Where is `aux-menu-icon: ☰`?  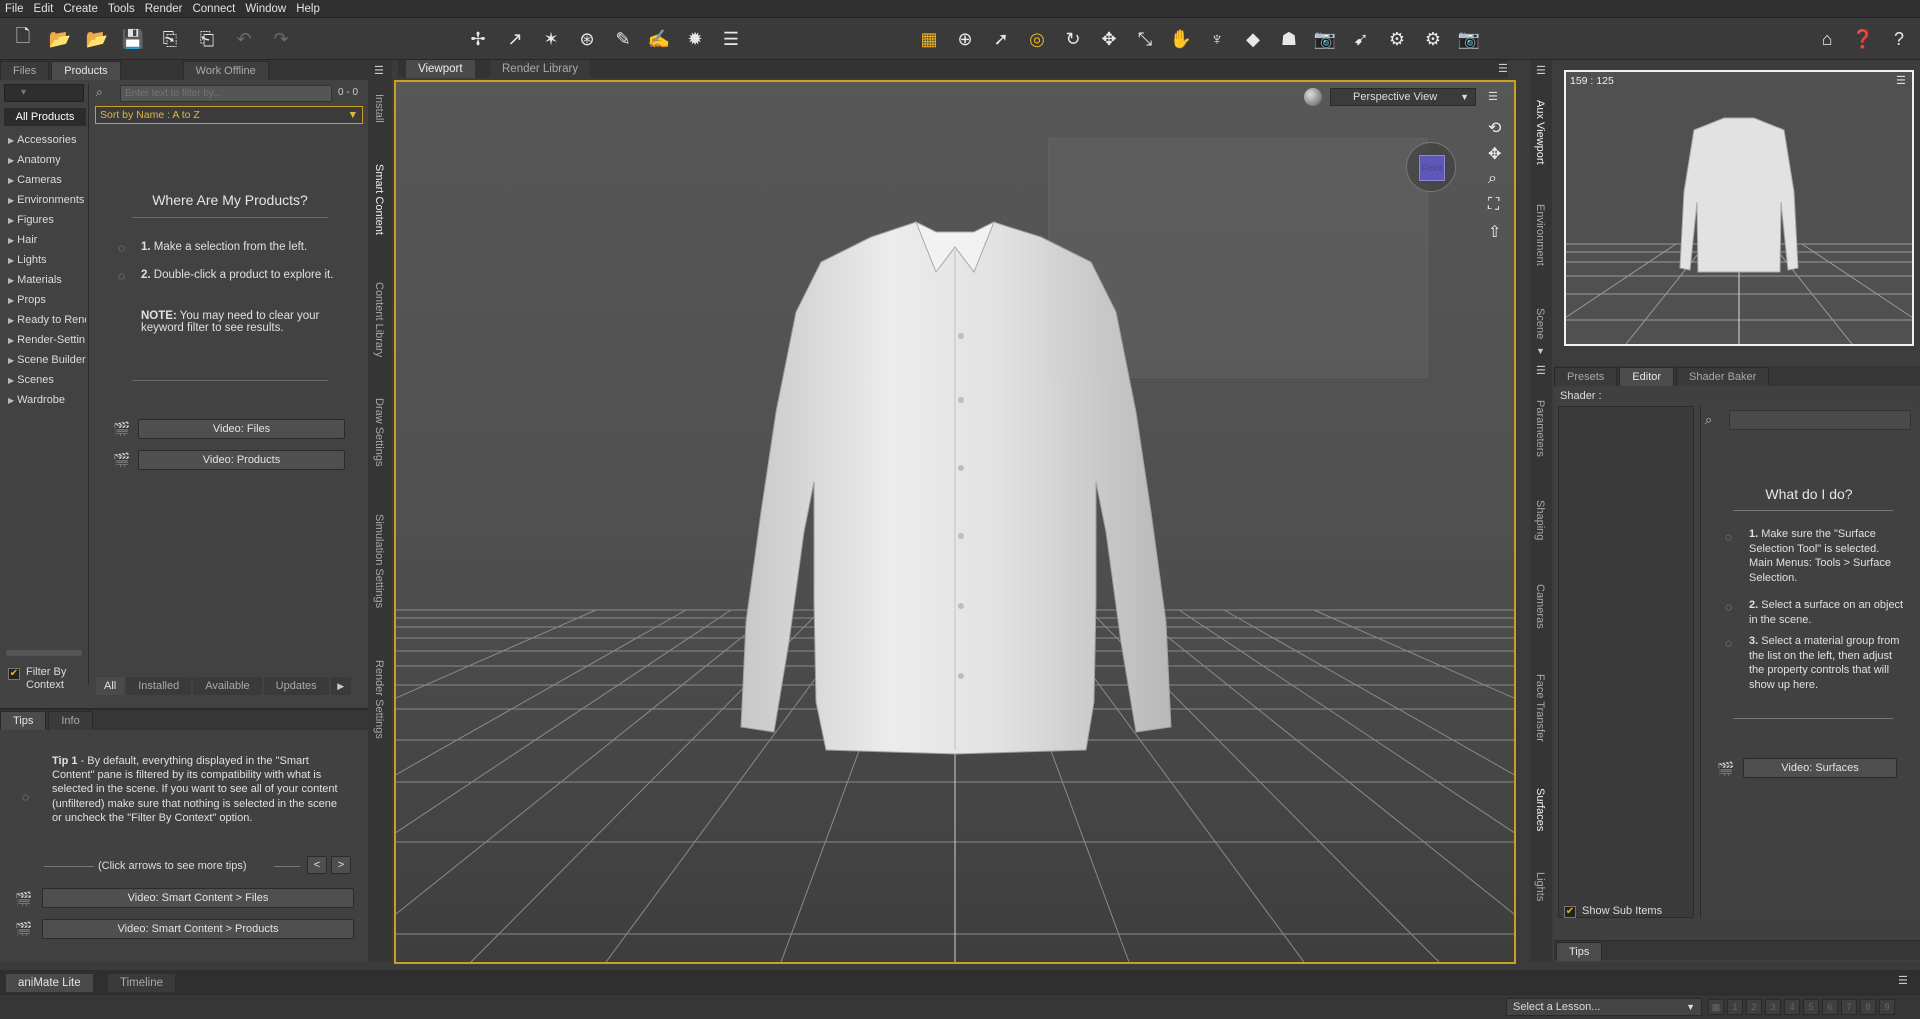 aux-menu-icon: ☰ is located at coordinates (1901, 80).